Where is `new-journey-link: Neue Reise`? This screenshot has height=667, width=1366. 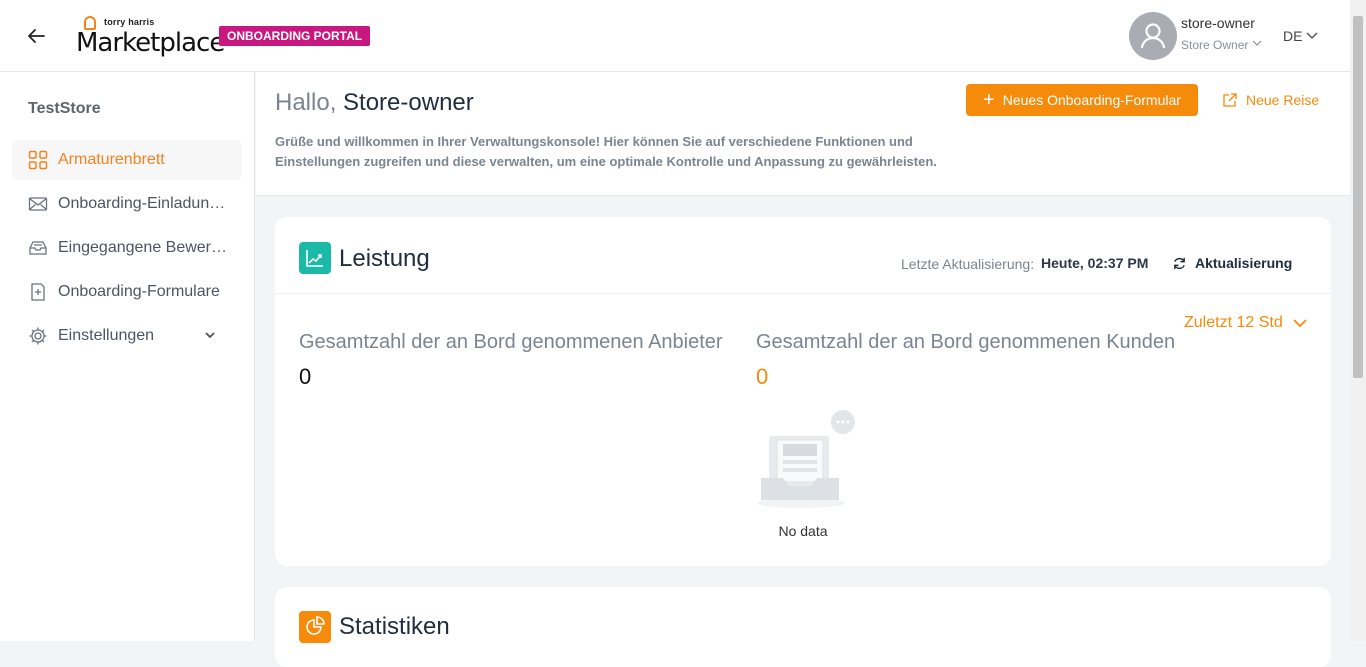 new-journey-link: Neue Reise is located at coordinates (1270, 100).